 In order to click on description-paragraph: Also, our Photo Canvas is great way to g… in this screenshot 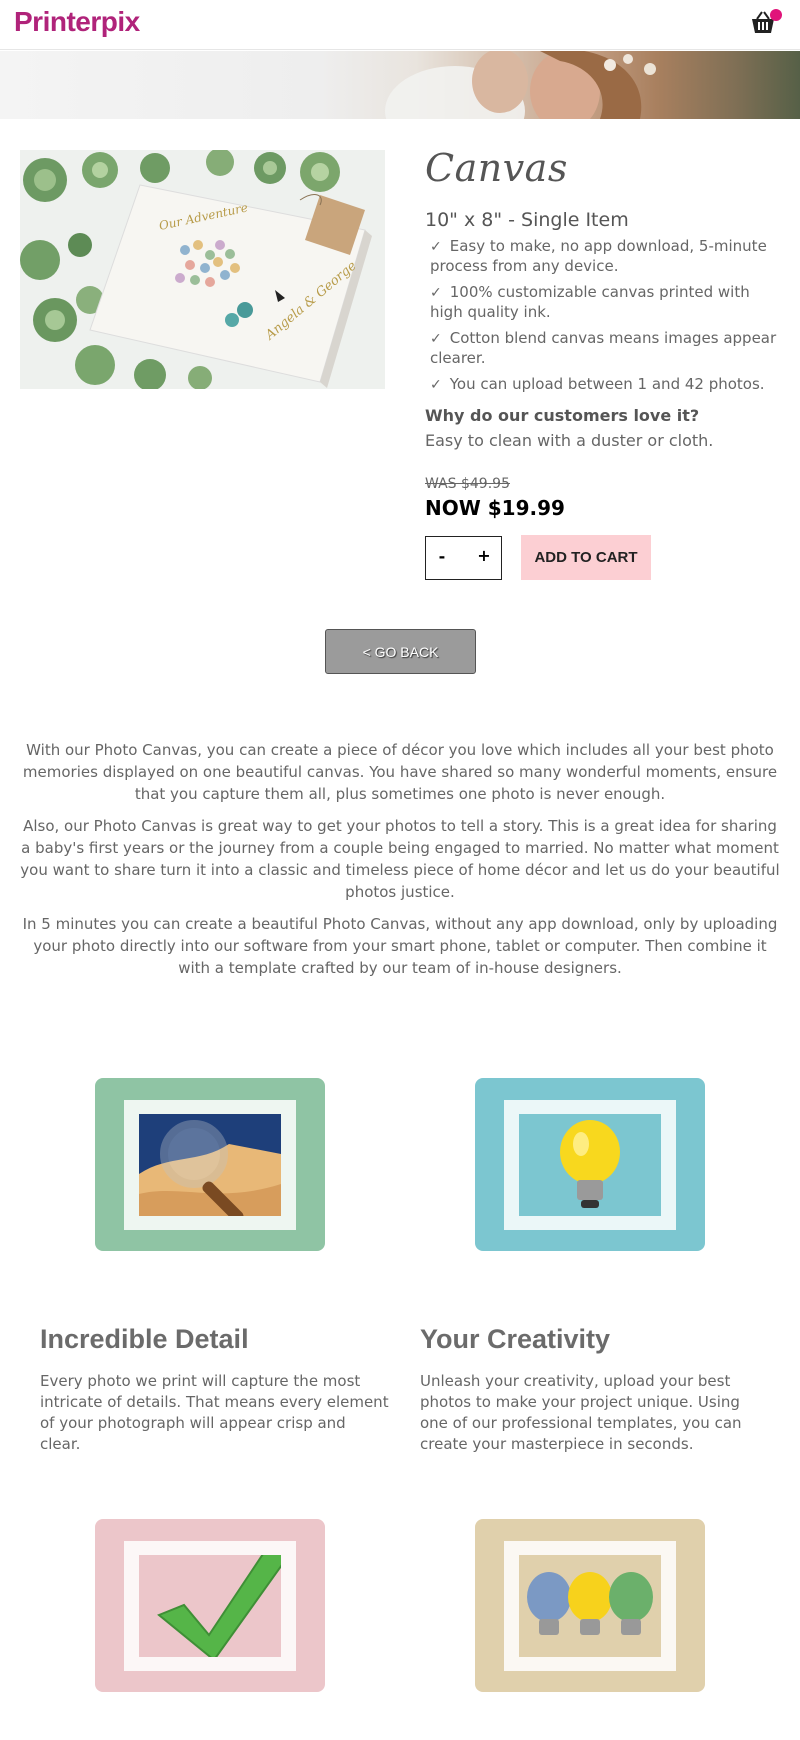, I will do `click(400, 859)`.